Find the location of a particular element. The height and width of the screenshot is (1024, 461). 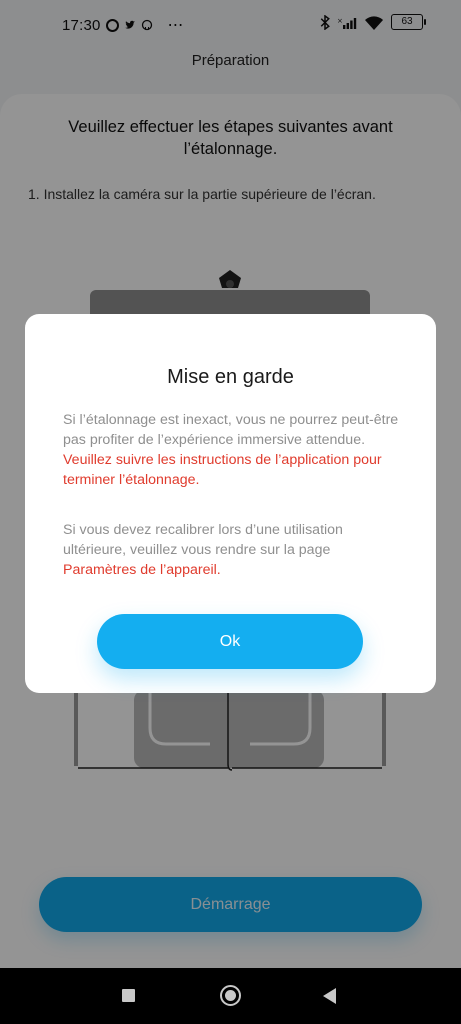

system-nav-bar is located at coordinates (230, 996).